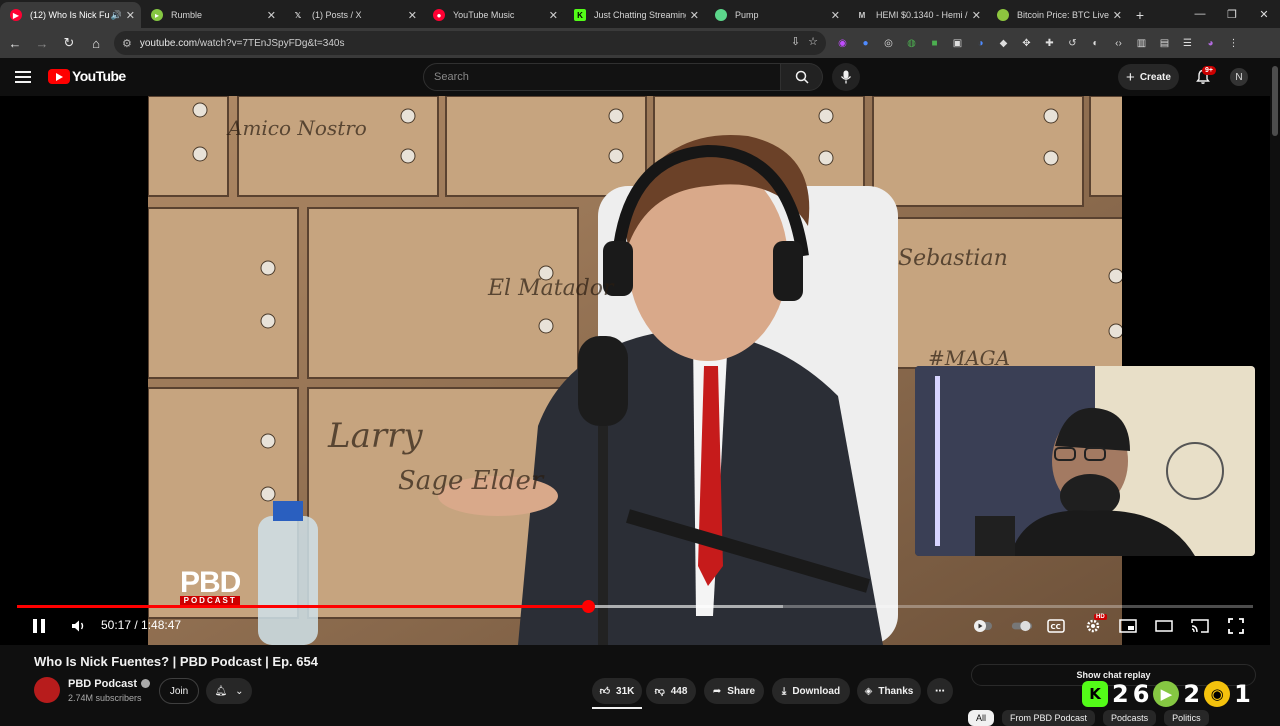 This screenshot has width=1280, height=726. What do you see at coordinates (1118, 43) in the screenshot?
I see `devtools-icon: ‹›` at bounding box center [1118, 43].